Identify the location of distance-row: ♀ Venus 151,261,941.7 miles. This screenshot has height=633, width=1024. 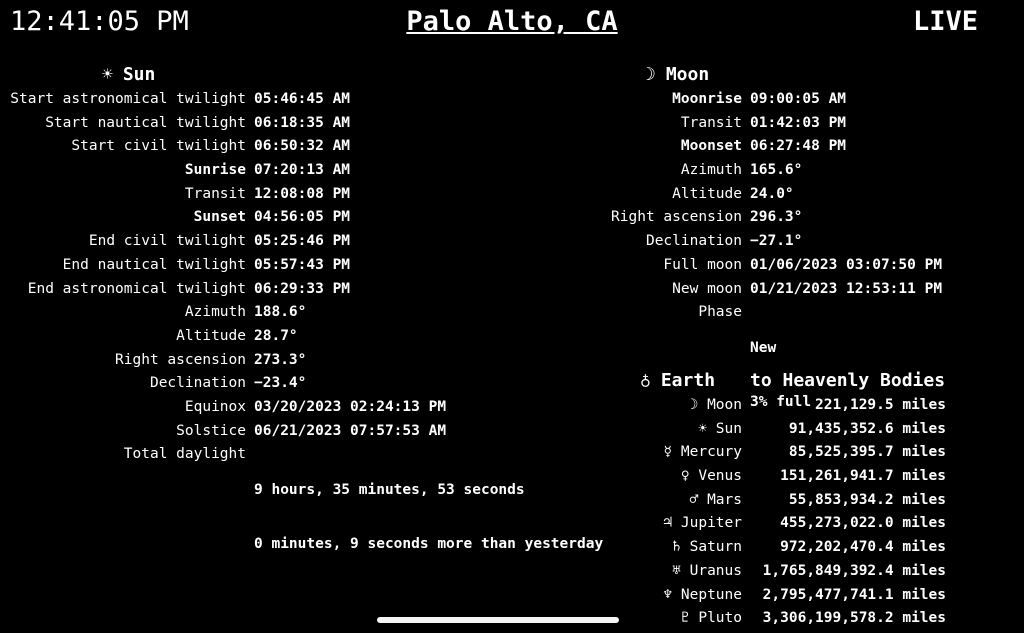
(473, 479).